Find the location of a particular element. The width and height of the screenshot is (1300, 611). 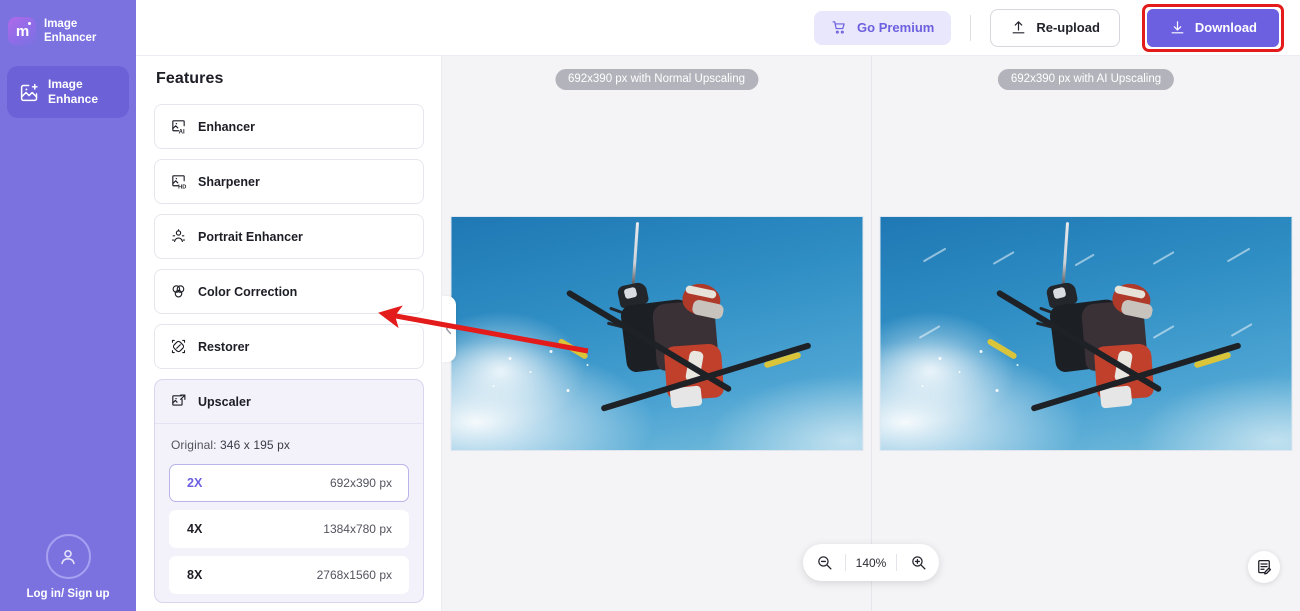

download-button: Download is located at coordinates (1212, 27).